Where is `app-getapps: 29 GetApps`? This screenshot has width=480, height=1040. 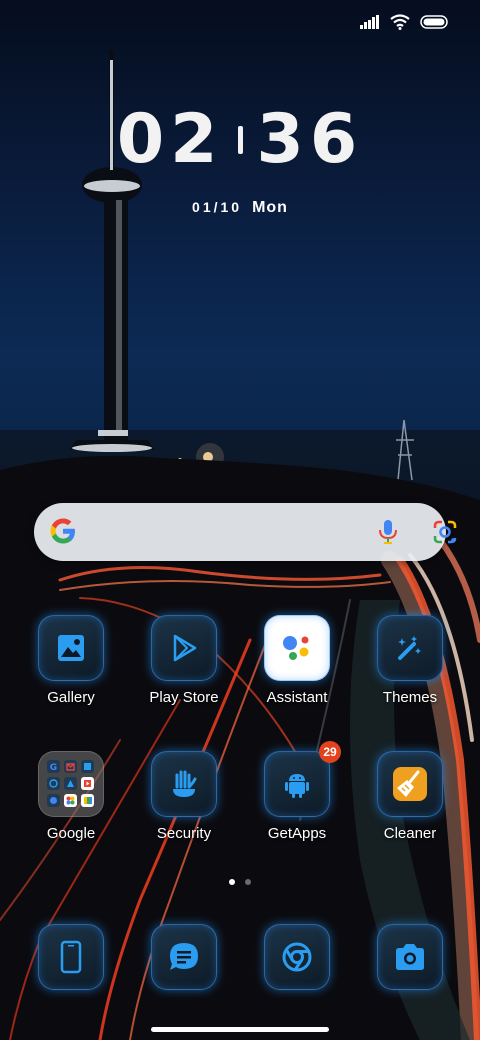
app-getapps: 29 GetApps is located at coordinates (297, 791).